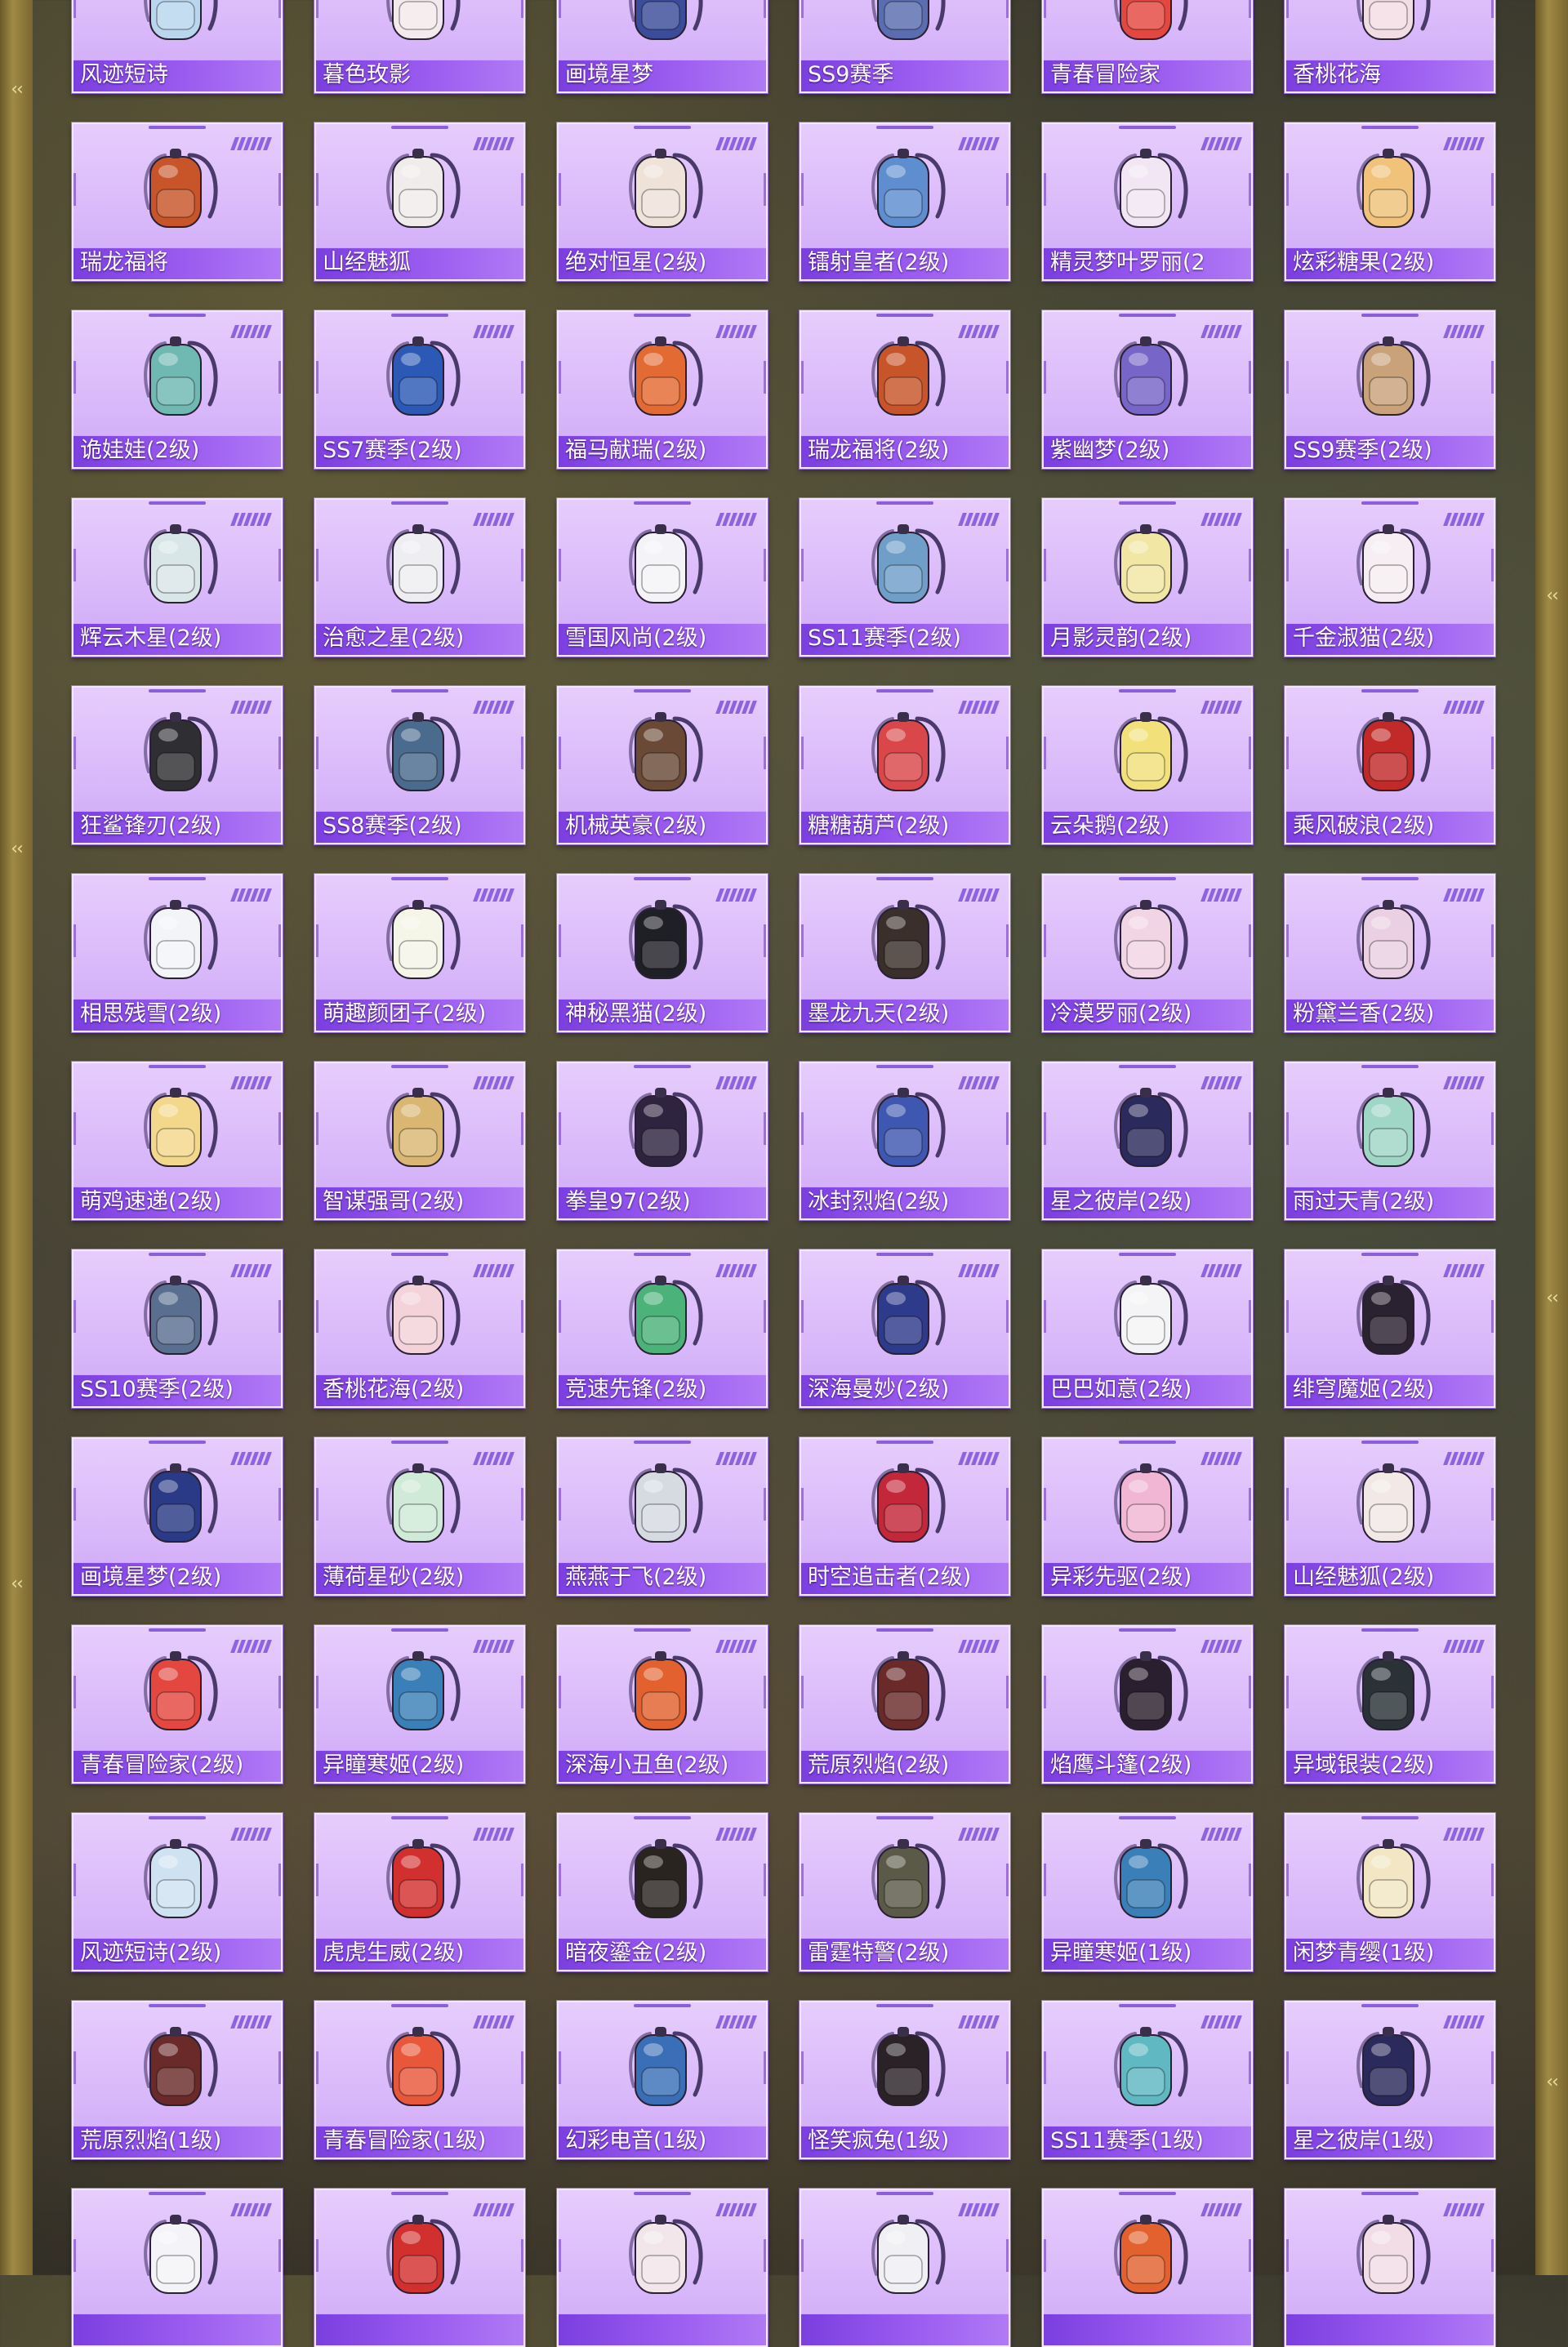 The image size is (1568, 2347). I want to click on backpack-card: 闲梦青缨(1级), so click(1390, 1892).